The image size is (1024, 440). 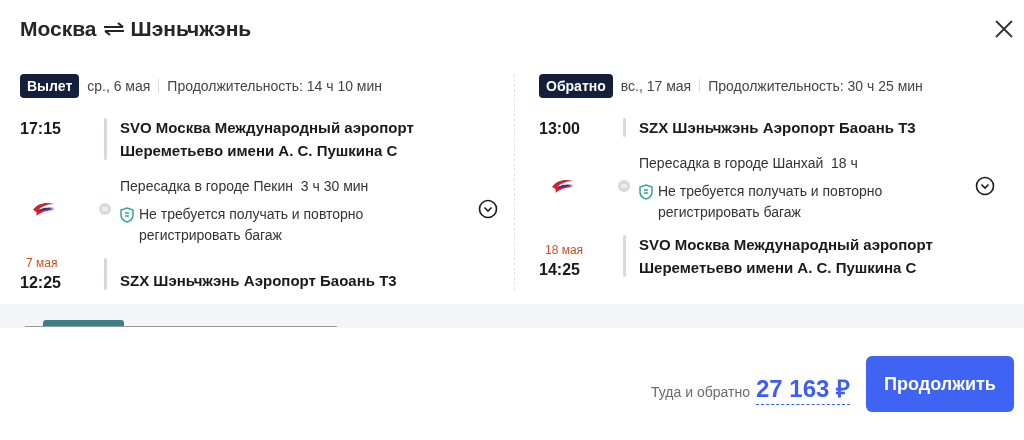 I want to click on leg-date: ср., 6 мая, so click(x=119, y=86).